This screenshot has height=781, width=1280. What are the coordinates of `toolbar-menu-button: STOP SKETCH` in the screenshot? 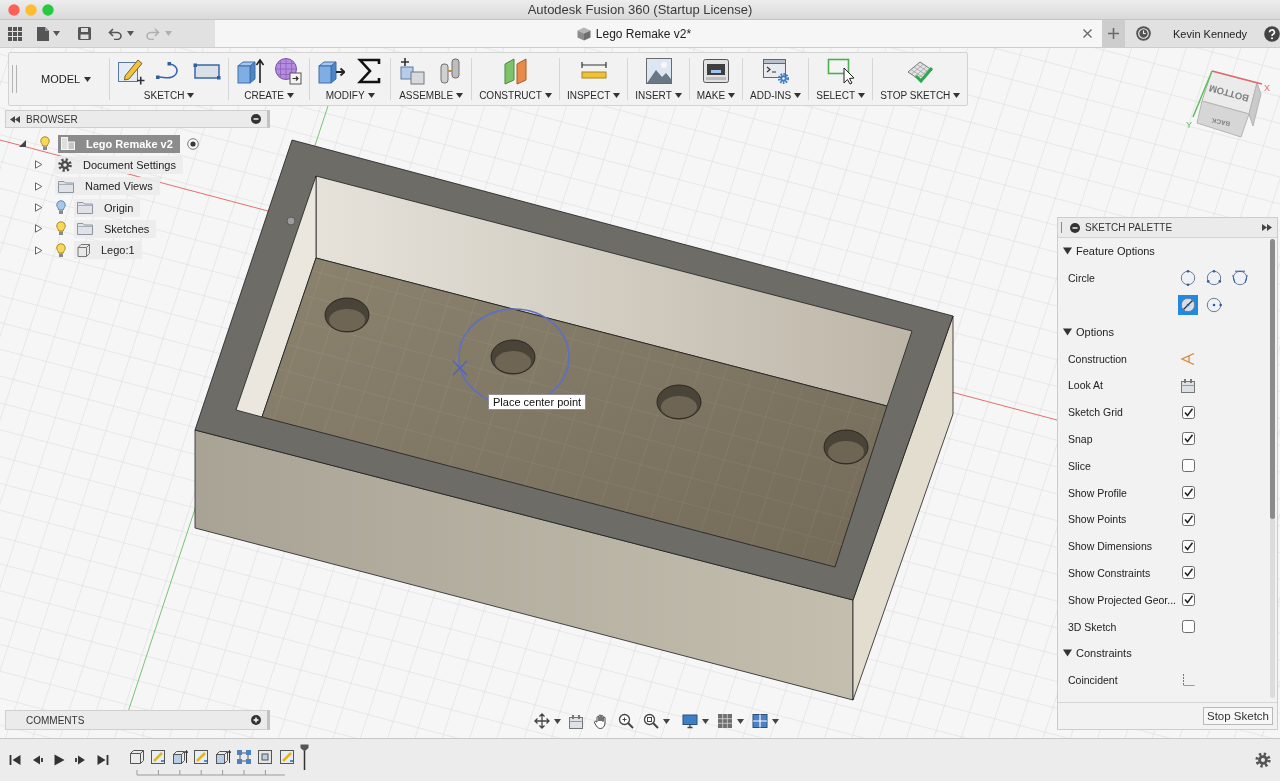 It's located at (920, 95).